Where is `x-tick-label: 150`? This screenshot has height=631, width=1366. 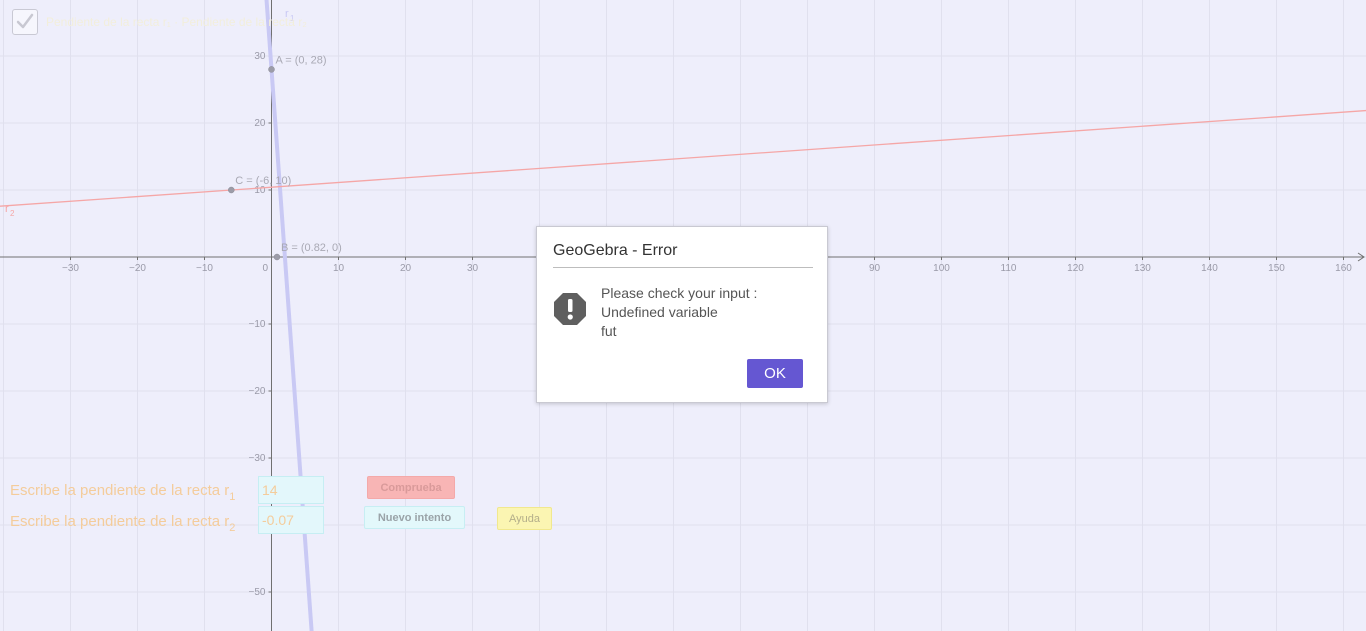 x-tick-label: 150 is located at coordinates (1276, 268).